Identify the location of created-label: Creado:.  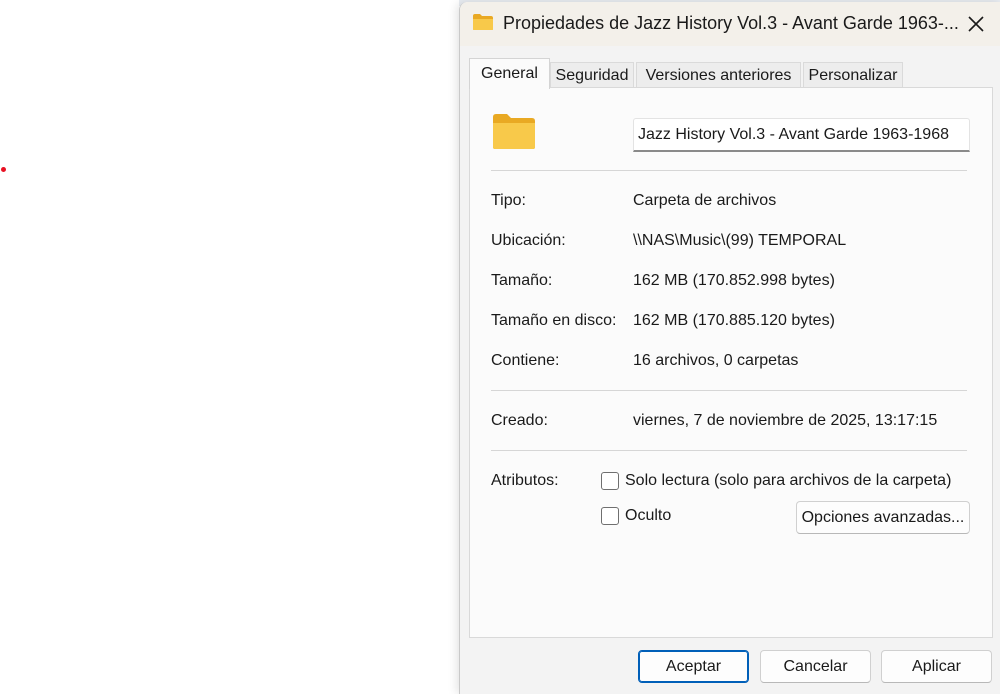
(519, 420).